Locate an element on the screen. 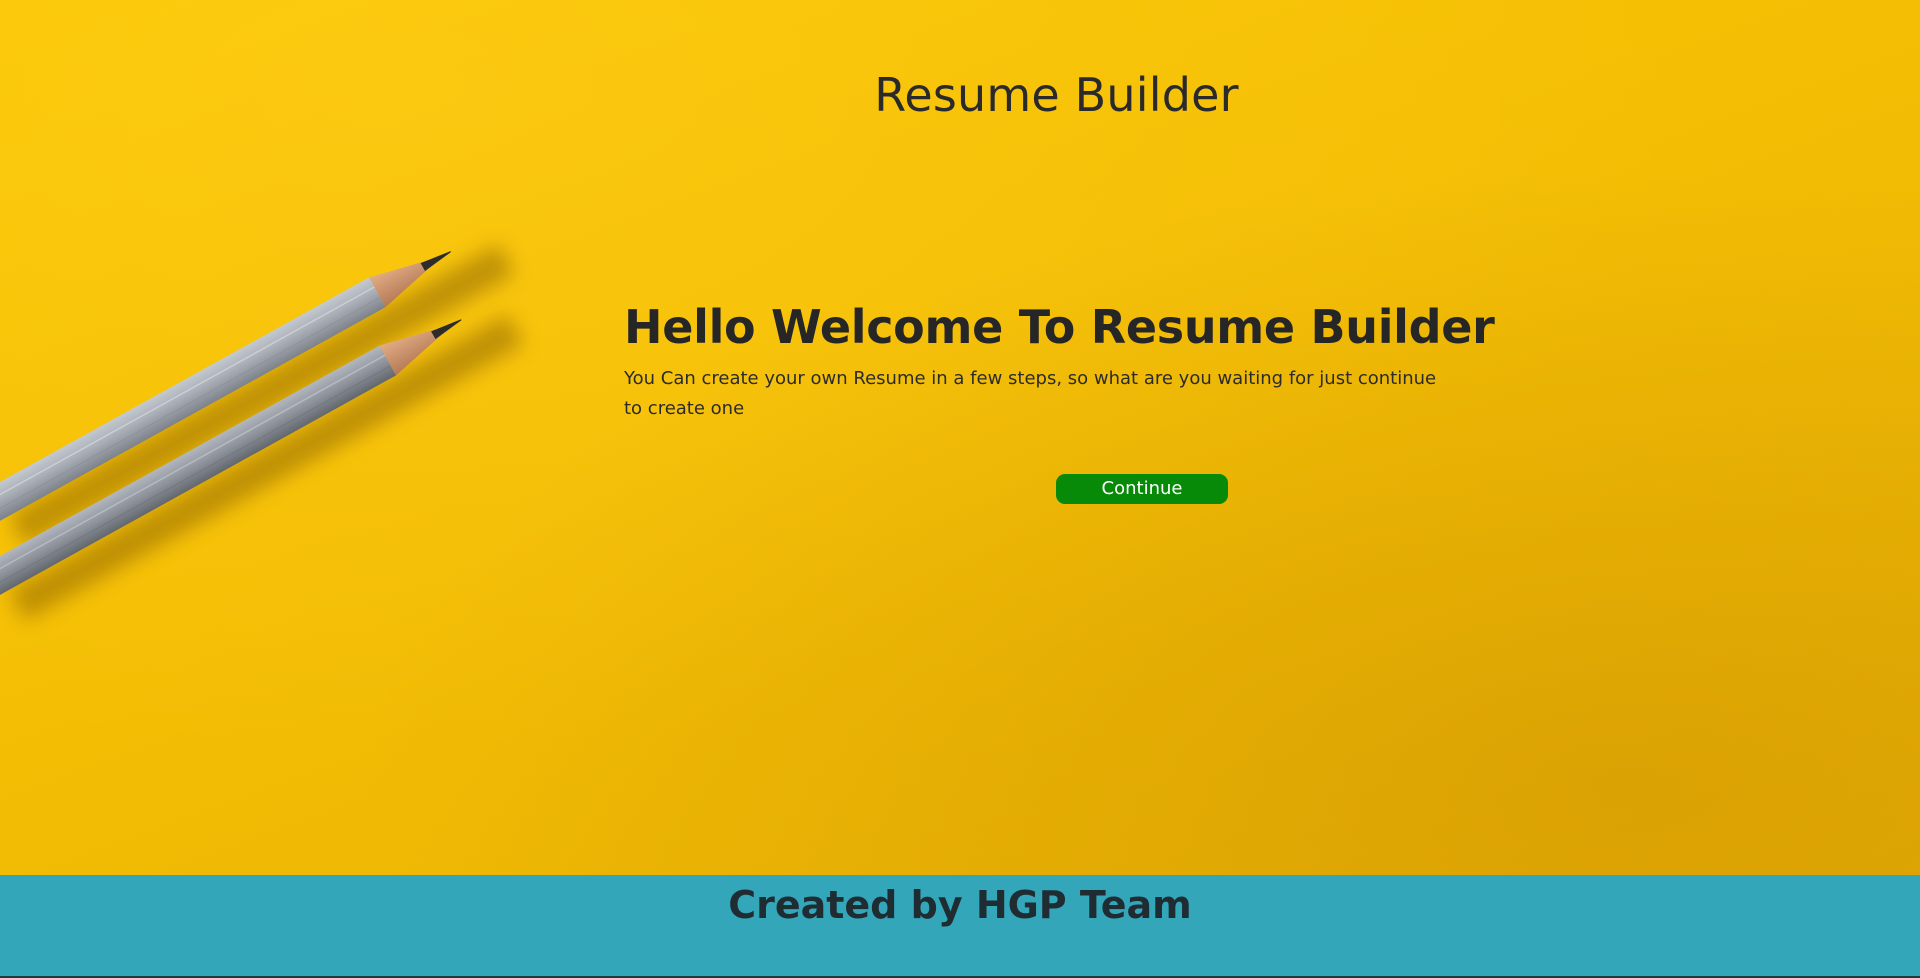  site-title: Resume Builder is located at coordinates (1056, 95).